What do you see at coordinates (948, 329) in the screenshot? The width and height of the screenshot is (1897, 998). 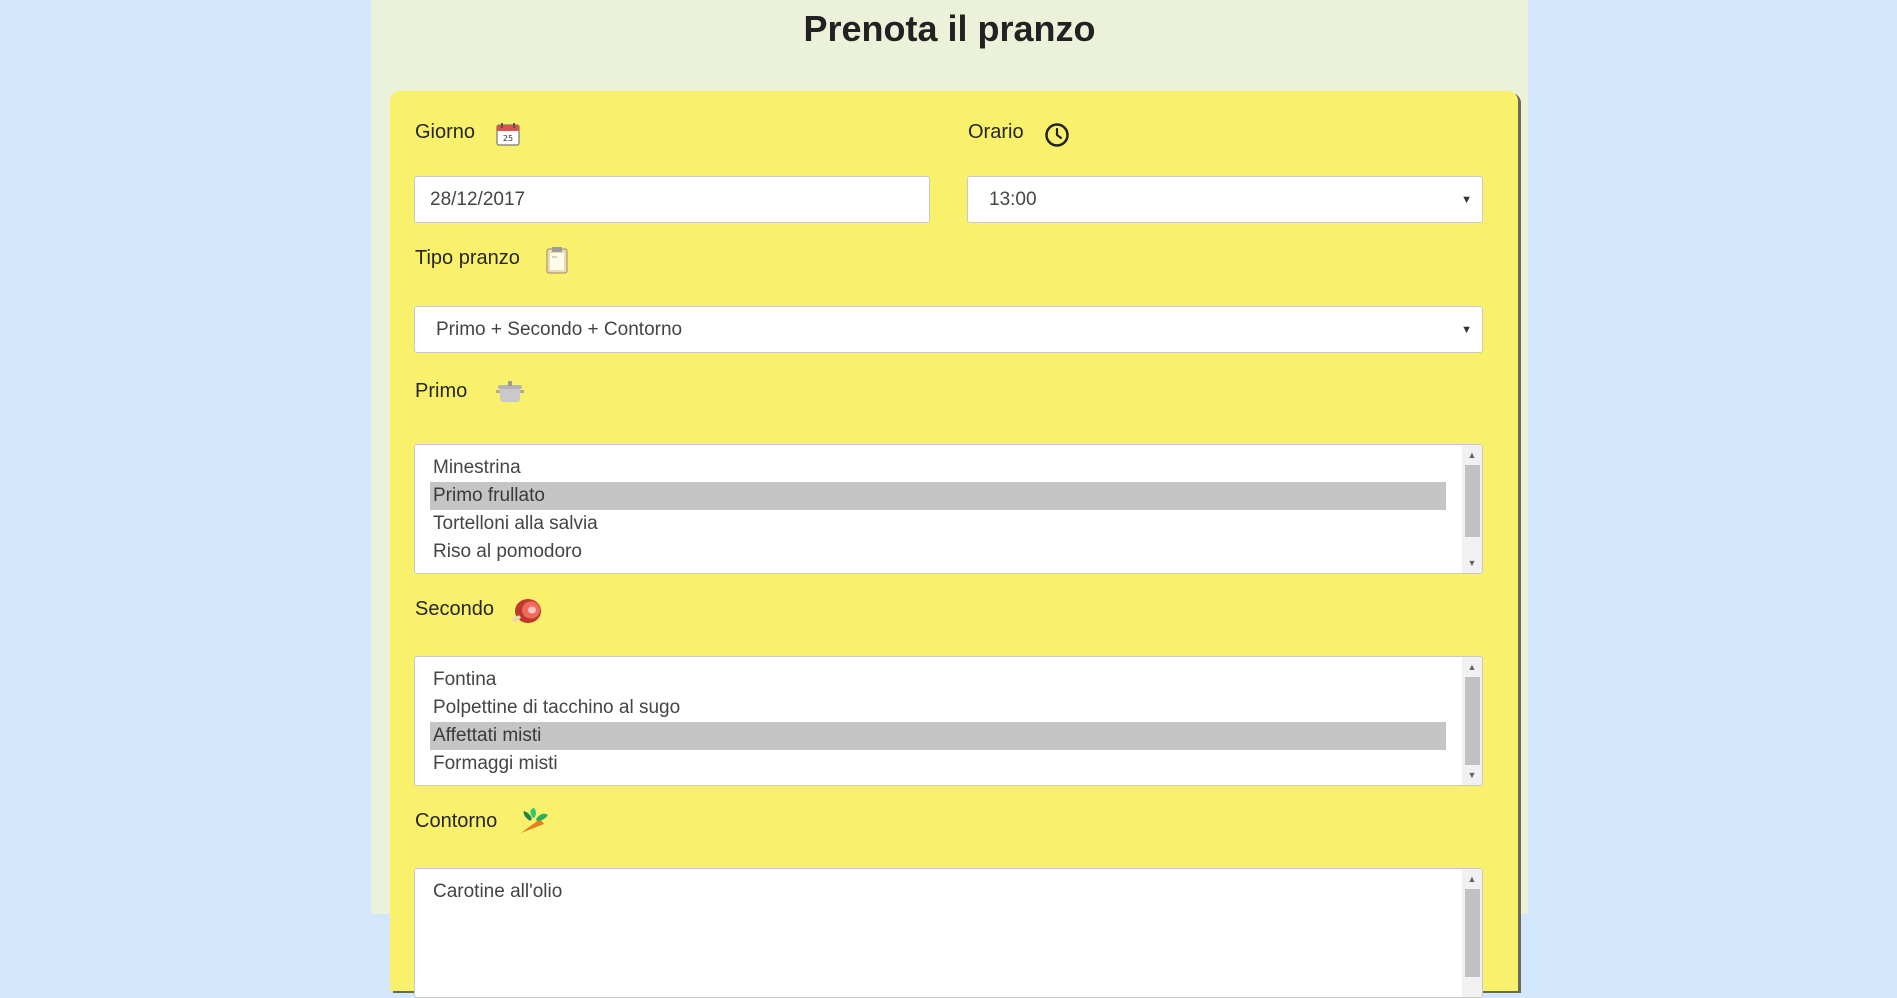 I see `tipo-pranzo-select: Primo + Secondo + Contorno ▼` at bounding box center [948, 329].